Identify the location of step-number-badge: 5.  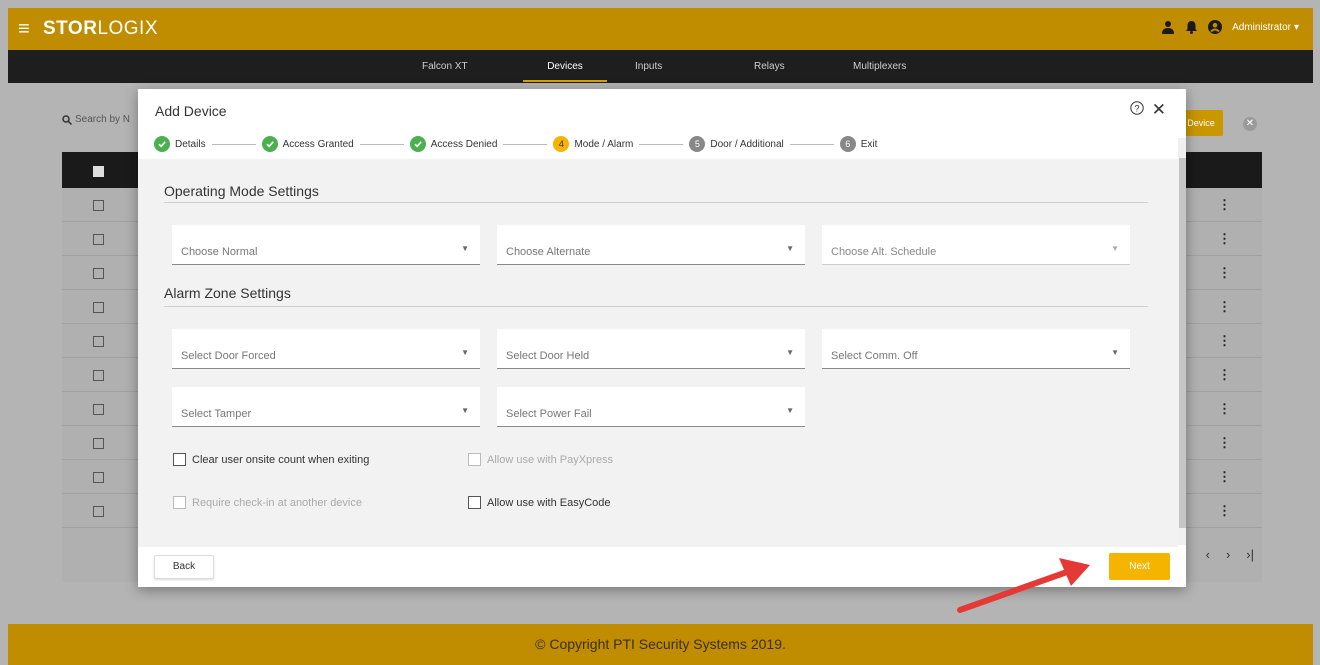
(697, 144).